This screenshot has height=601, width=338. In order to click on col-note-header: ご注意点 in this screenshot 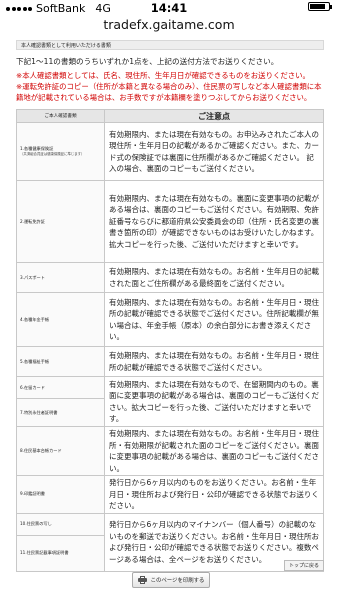, I will do `click(214, 116)`.